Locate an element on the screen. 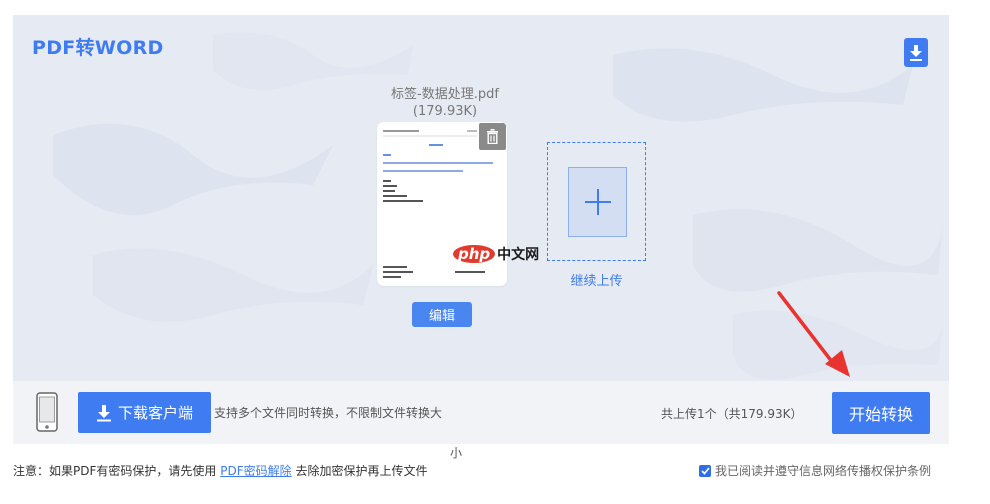 The height and width of the screenshot is (504, 990). pointer-arrow-annotation is located at coordinates (813, 334).